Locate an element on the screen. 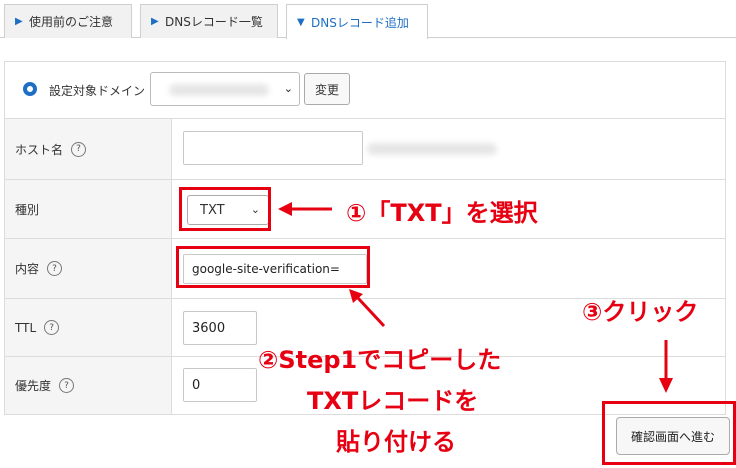  blurred-domain-suffix is located at coordinates (432, 149).